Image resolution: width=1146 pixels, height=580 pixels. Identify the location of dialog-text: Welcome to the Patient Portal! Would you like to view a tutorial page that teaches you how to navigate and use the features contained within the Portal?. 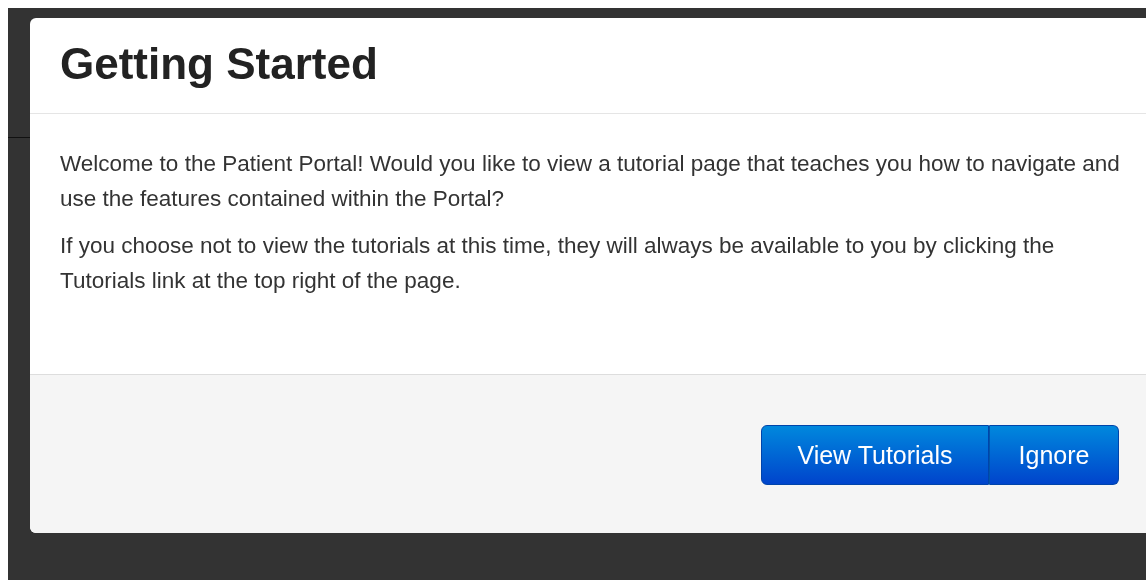
(590, 181).